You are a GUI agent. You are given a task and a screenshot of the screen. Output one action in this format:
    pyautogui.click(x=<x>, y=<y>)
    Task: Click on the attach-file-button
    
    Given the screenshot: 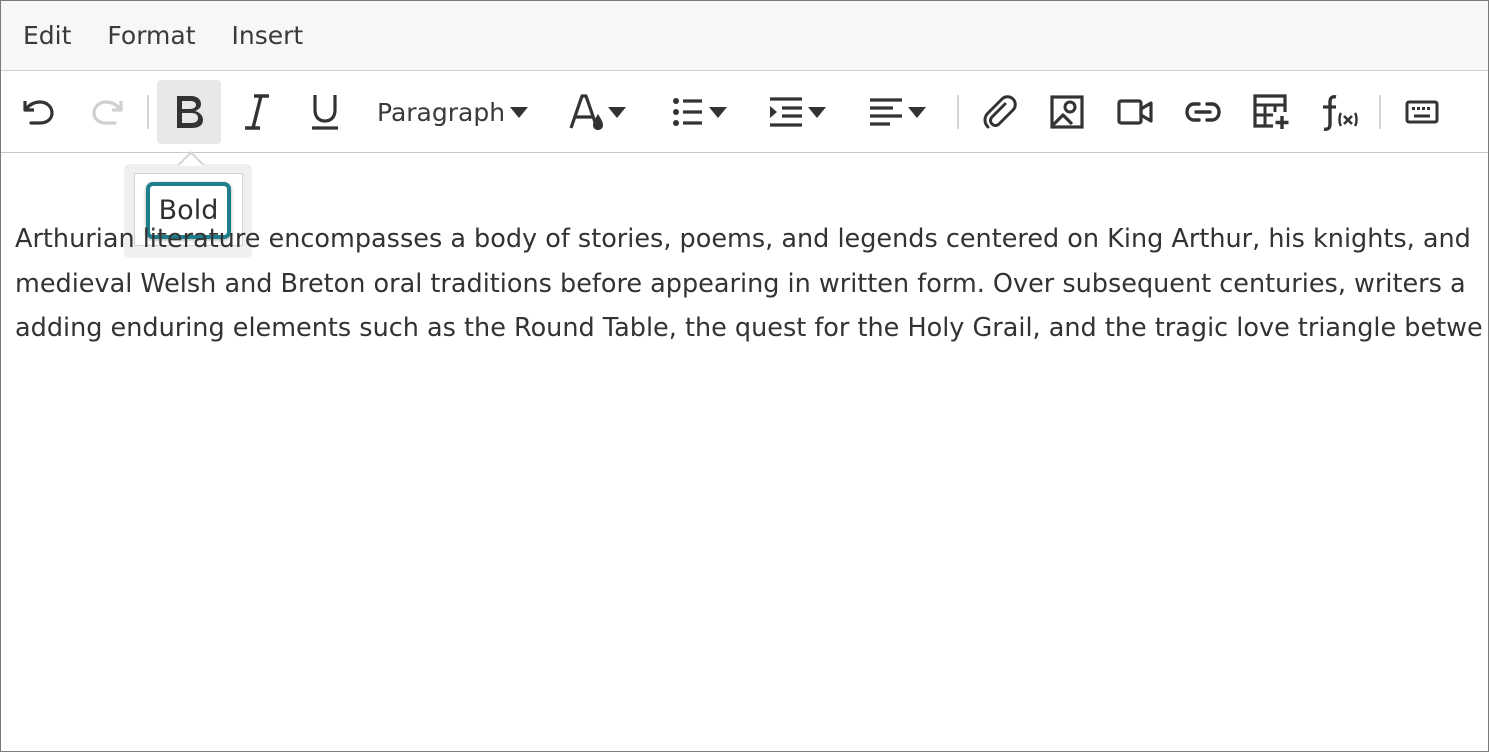 What is the action you would take?
    pyautogui.click(x=999, y=112)
    